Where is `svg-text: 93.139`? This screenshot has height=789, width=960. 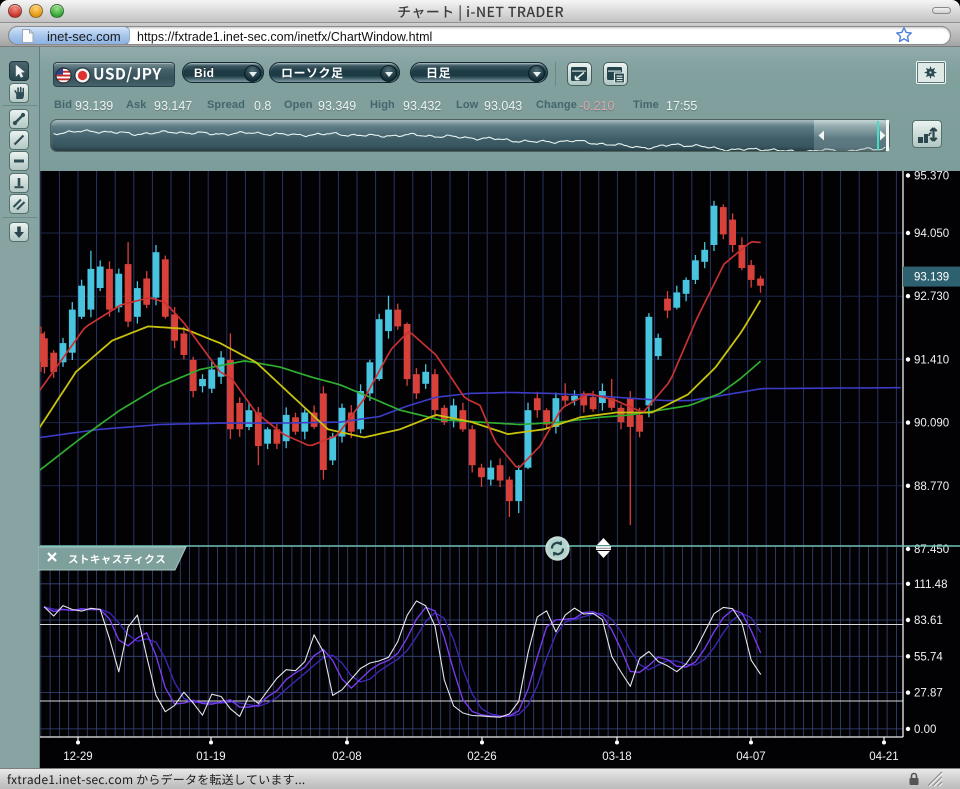 svg-text: 93.139 is located at coordinates (931, 278).